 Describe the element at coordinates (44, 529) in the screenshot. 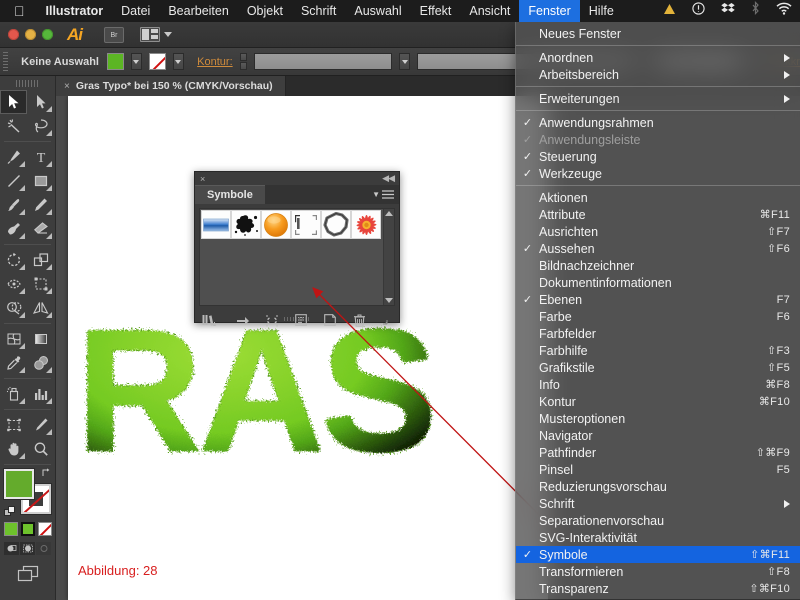

I see `none-swatch-button` at that location.